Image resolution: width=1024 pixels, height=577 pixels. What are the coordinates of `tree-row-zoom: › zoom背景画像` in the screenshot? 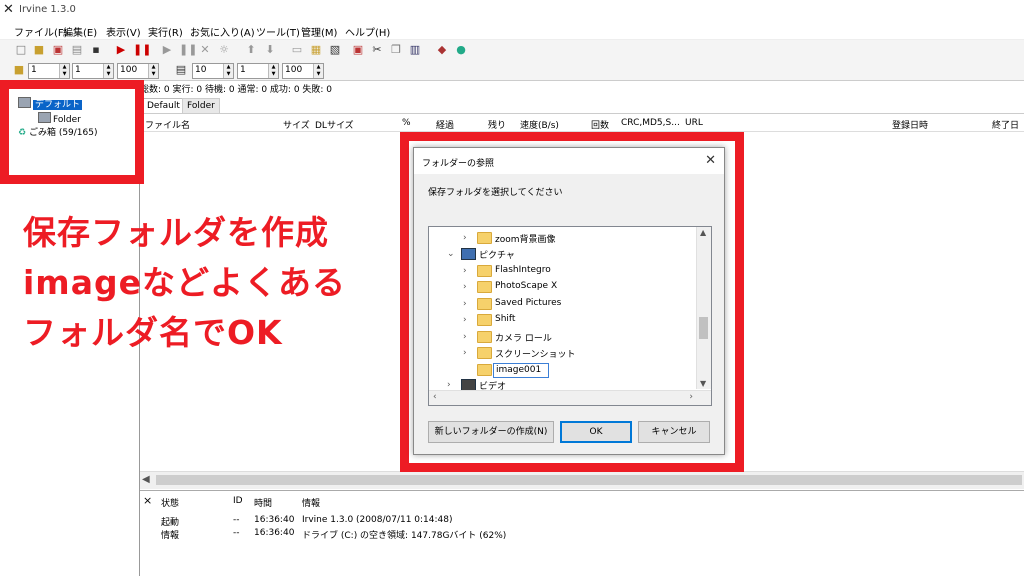 It's located at (563, 238).